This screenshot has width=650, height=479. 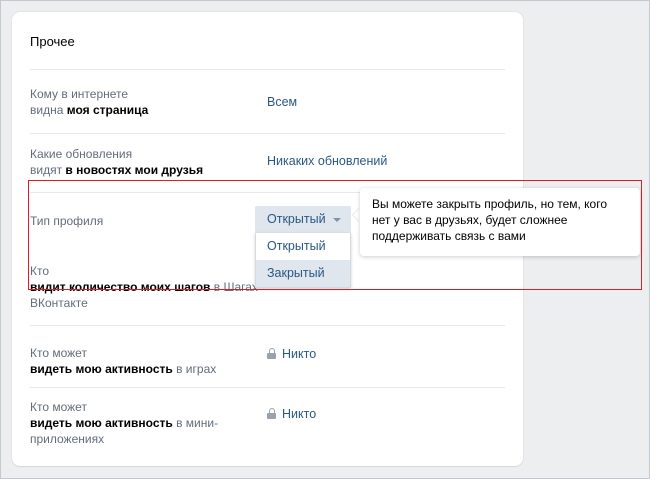 What do you see at coordinates (337, 220) in the screenshot?
I see `chevron-down-icon` at bounding box center [337, 220].